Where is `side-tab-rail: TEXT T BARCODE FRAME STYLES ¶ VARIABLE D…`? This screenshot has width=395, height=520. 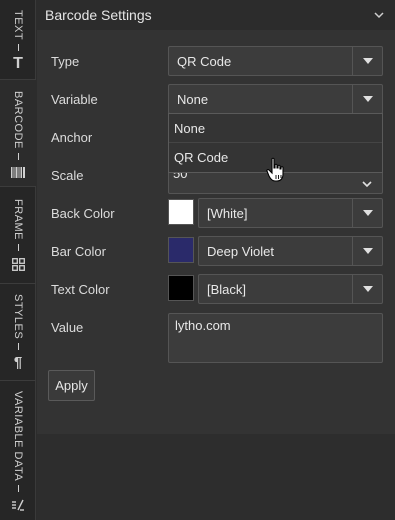
side-tab-rail: TEXT T BARCODE FRAME STYLES ¶ VARIABLE D… is located at coordinates (18, 260).